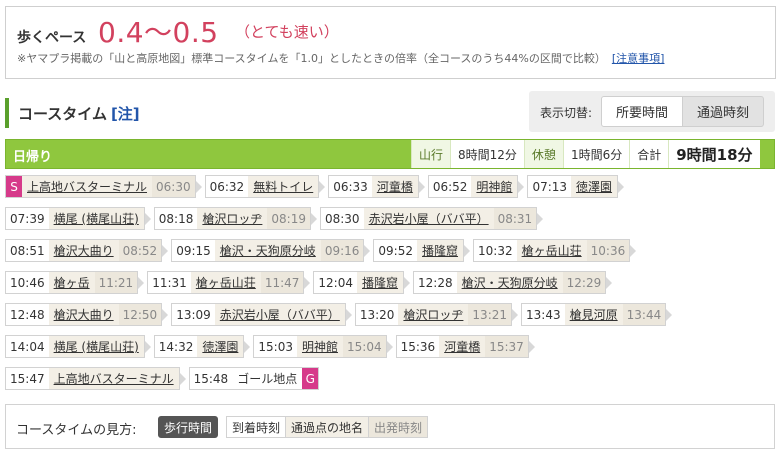 This screenshot has height=465, width=783. Describe the element at coordinates (644, 314) in the screenshot. I see `departure-time: 13:44` at that location.